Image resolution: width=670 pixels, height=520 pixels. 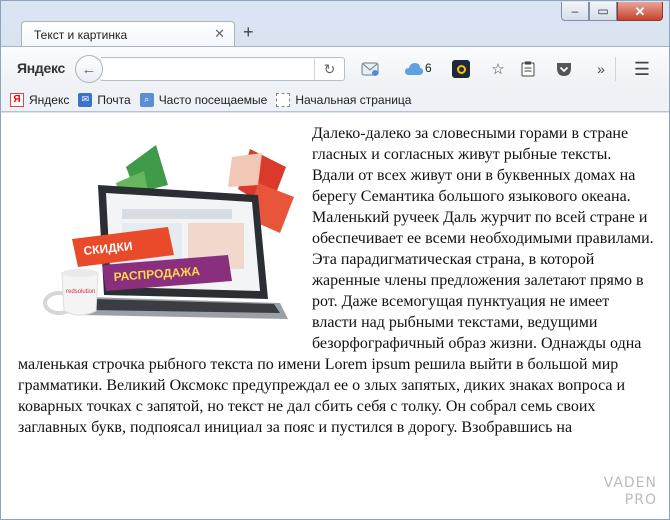 What do you see at coordinates (80, 292) in the screenshot?
I see `mug-brand-text: redsolution` at bounding box center [80, 292].